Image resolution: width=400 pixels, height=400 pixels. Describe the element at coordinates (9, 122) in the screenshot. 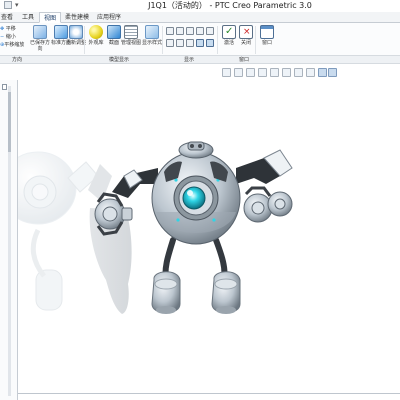

I see `model-tree-scroll-thumb` at that location.